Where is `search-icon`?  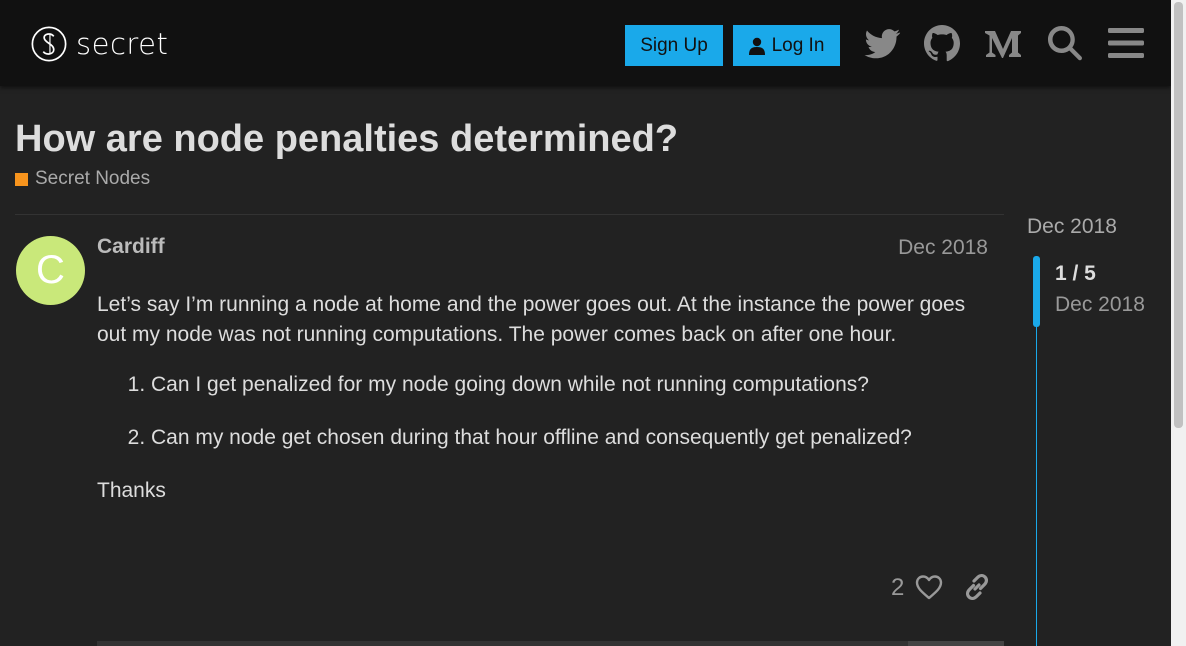
search-icon is located at coordinates (1065, 43).